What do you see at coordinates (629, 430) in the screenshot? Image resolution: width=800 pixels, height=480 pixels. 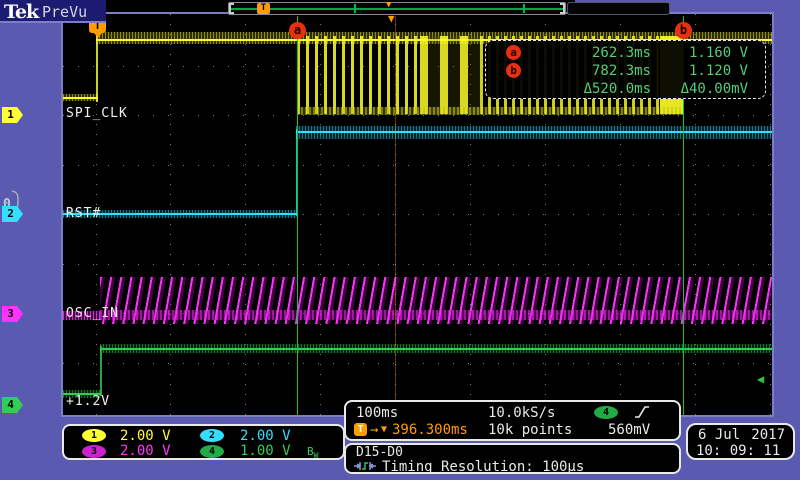 I see `trigger-level: 560mV` at bounding box center [629, 430].